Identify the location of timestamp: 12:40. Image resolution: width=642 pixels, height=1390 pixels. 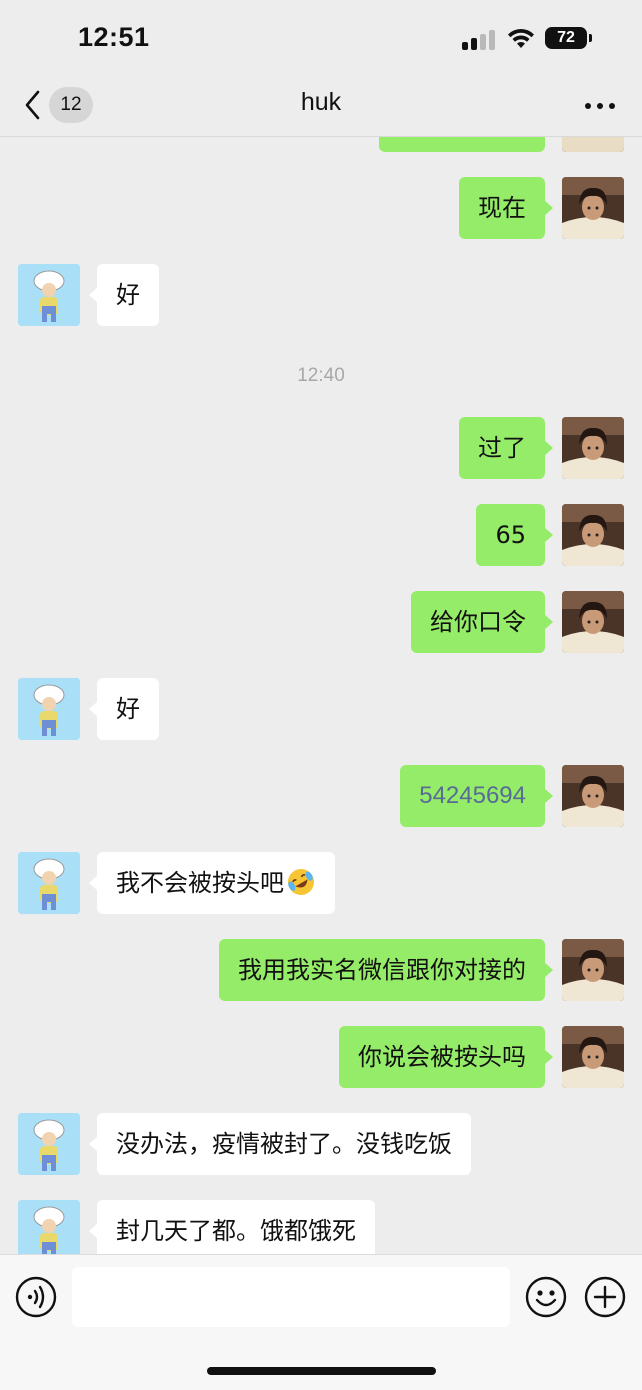
(321, 375).